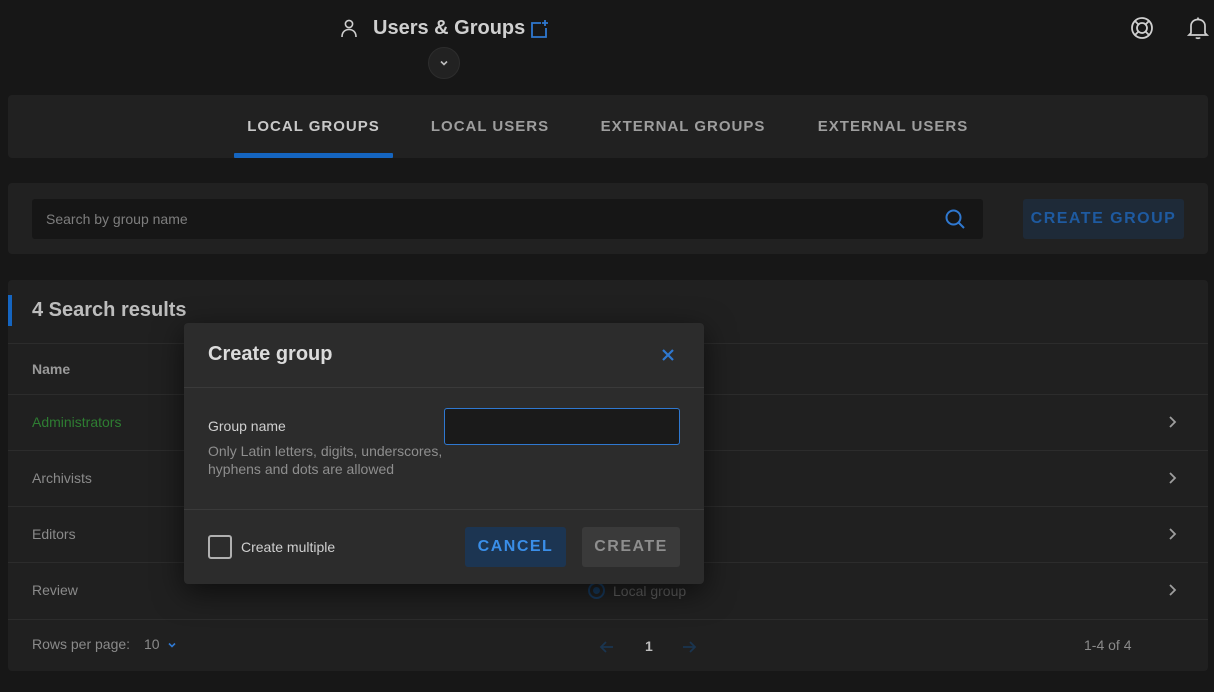  I want to click on divider, so click(608, 619).